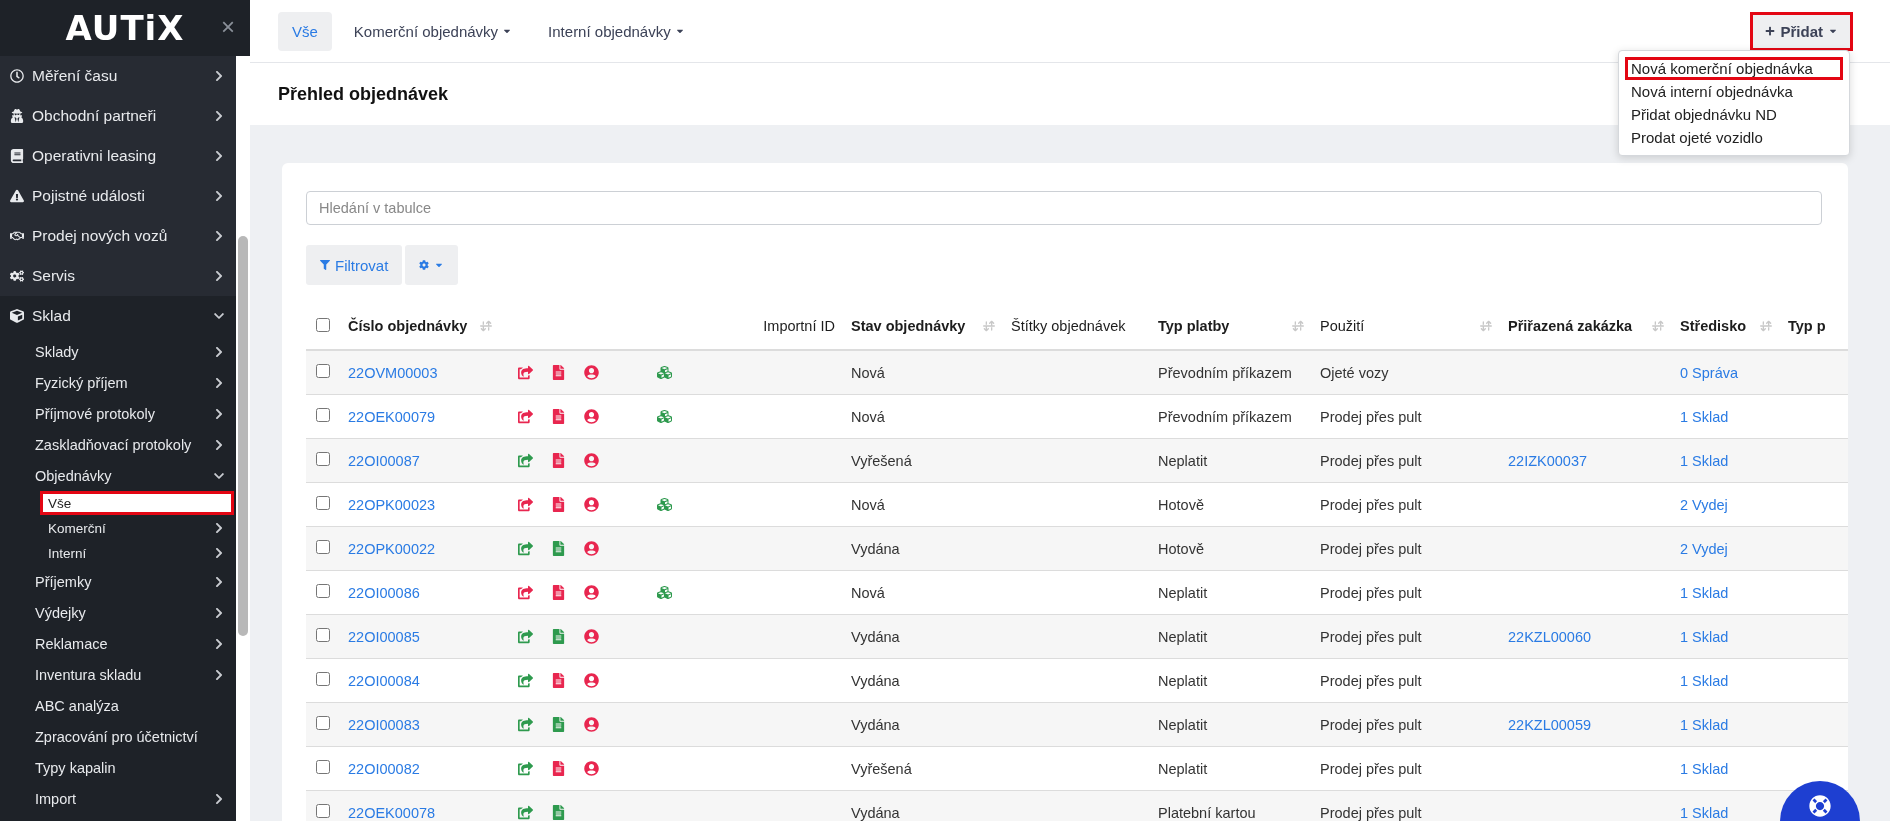 The image size is (1890, 821). Describe the element at coordinates (392, 548) in the screenshot. I see `order-link: 22OPK00022` at that location.